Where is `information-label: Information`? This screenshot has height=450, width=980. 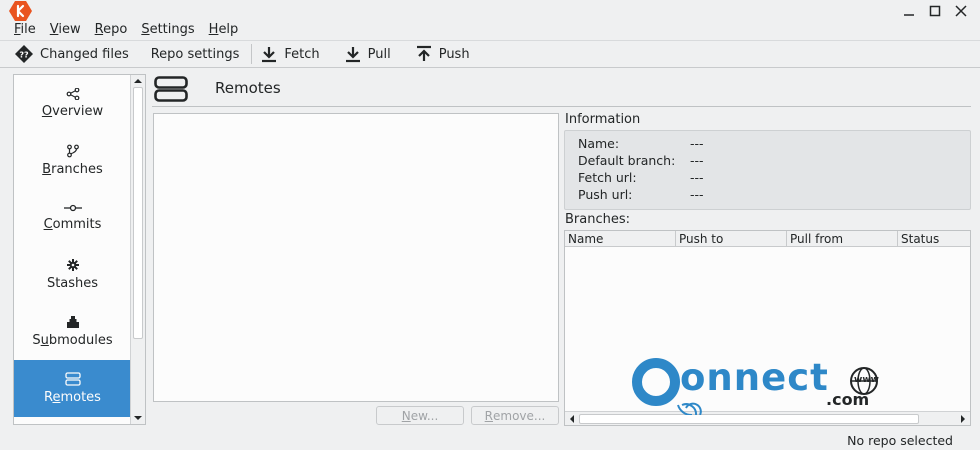 information-label: Information is located at coordinates (603, 119).